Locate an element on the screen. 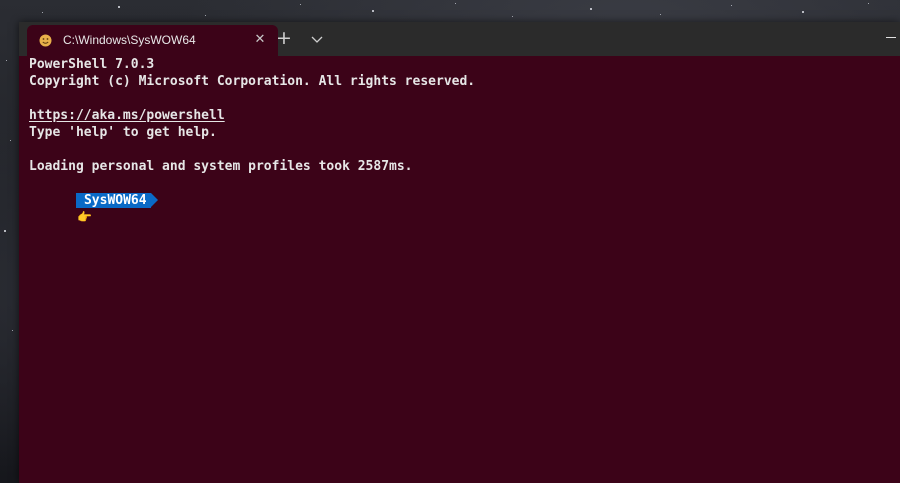  console-line: Type 'help' to get help. is located at coordinates (123, 132).